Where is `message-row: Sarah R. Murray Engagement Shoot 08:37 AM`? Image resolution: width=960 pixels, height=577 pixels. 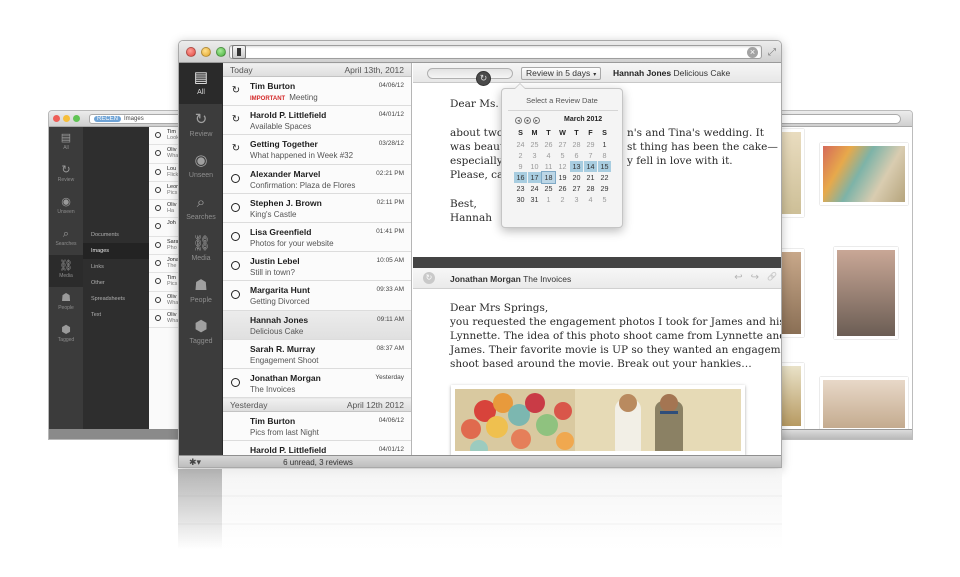 message-row: Sarah R. Murray Engagement Shoot 08:37 AM is located at coordinates (317, 354).